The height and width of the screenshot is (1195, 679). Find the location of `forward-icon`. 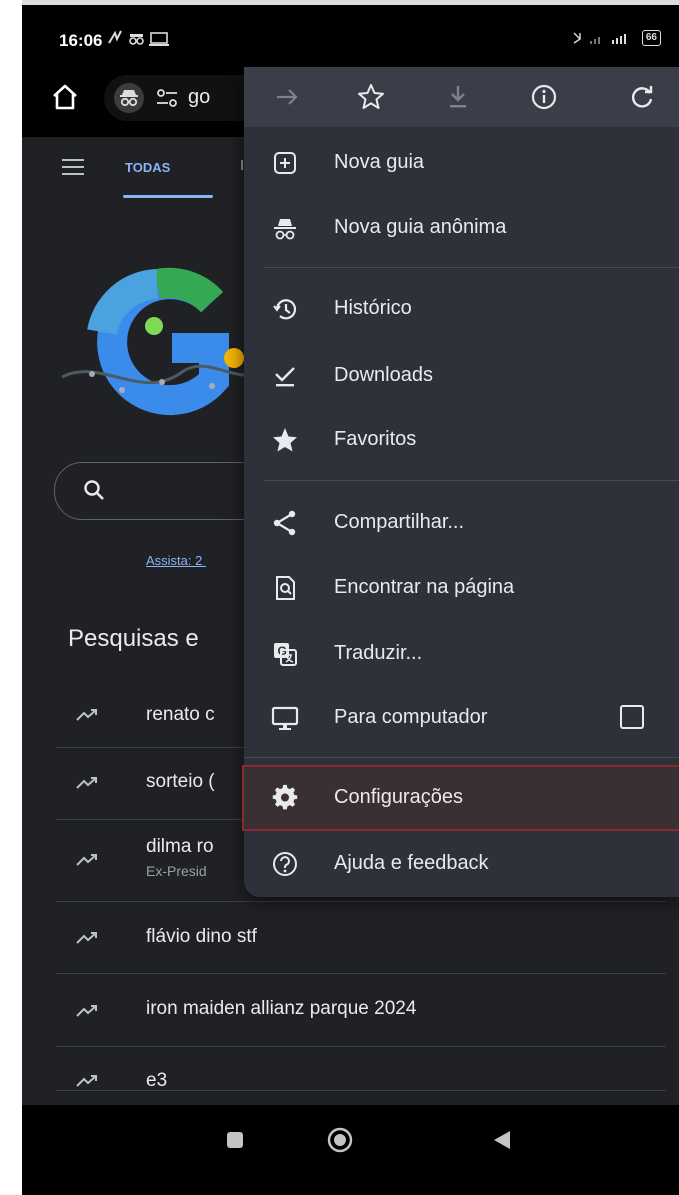

forward-icon is located at coordinates (287, 97).